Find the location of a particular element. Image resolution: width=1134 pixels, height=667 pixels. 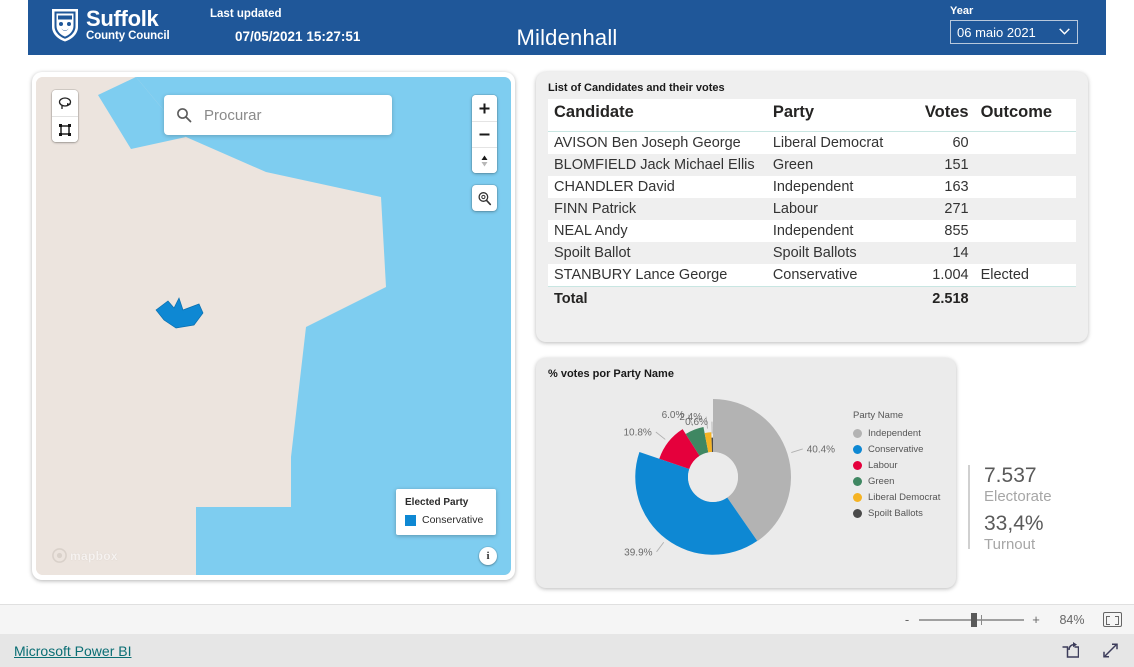

plus-icon is located at coordinates (484, 108).